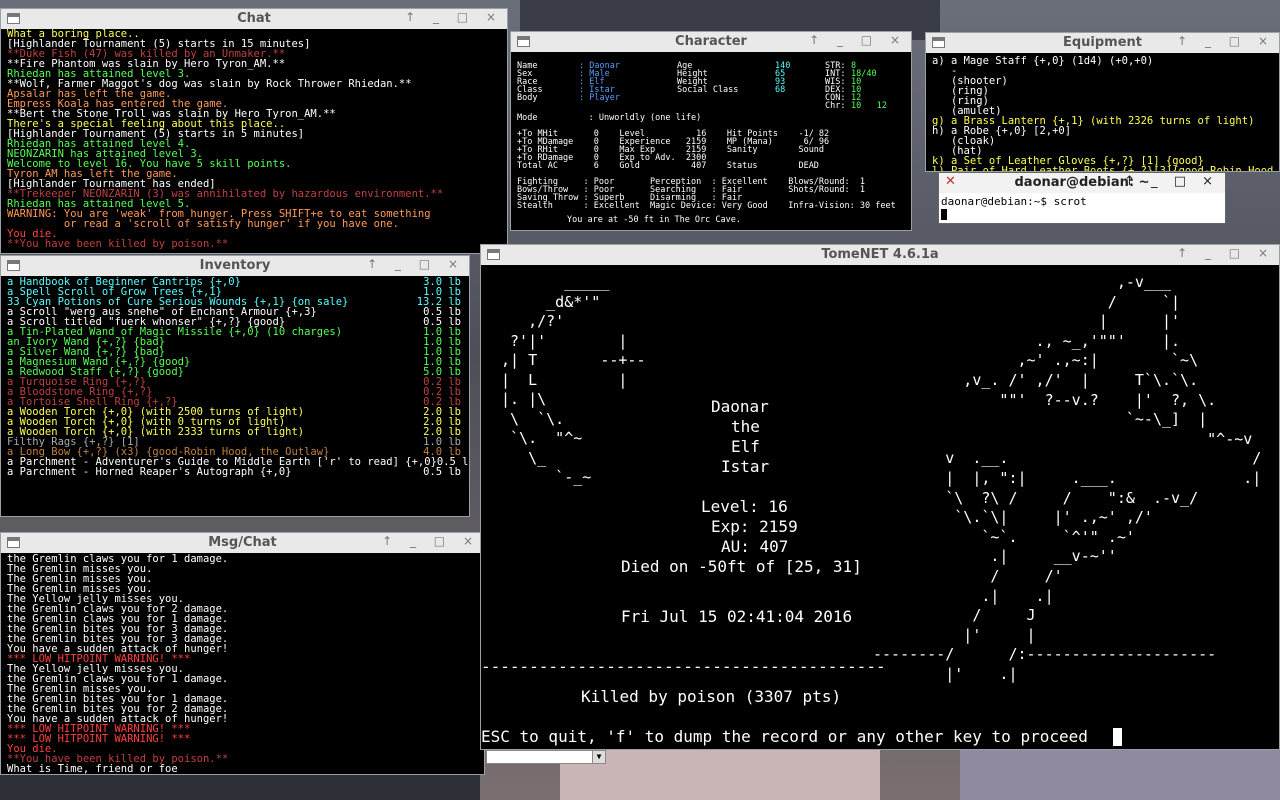  I want to click on equipment-slot: a) a Mage Staff {+,0} (1d4) (+0,+0), so click(1043, 61).